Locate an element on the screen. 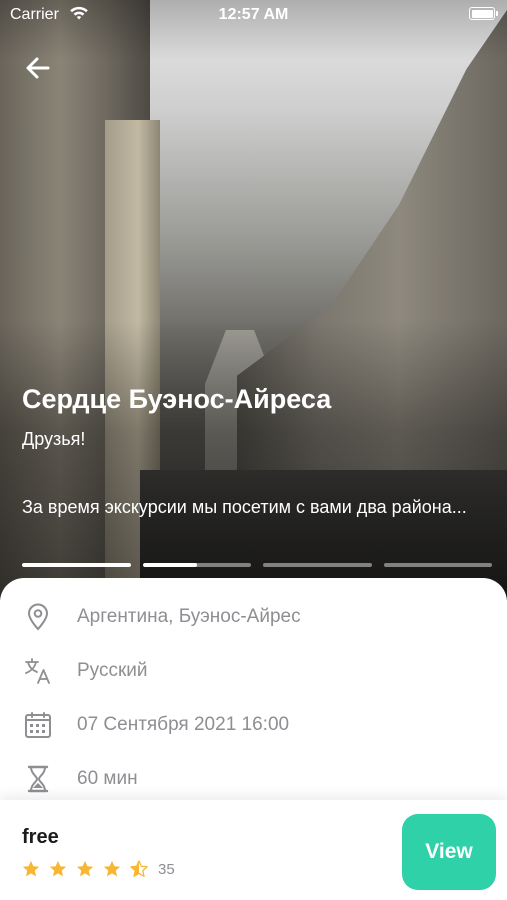 The width and height of the screenshot is (507, 900). hourglass-icon is located at coordinates (38, 779).